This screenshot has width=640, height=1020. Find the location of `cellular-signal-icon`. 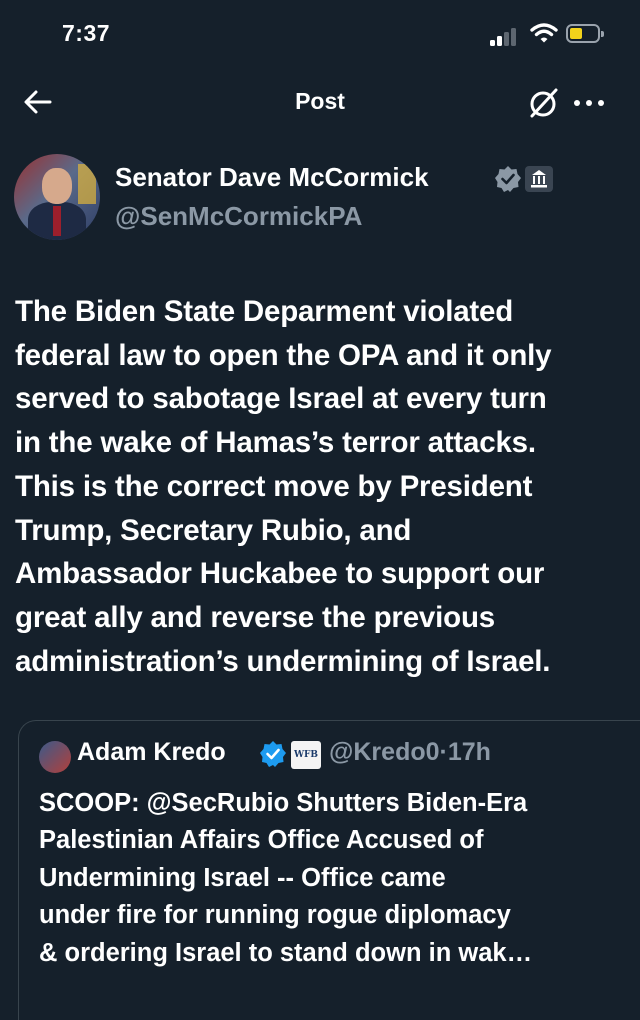

cellular-signal-icon is located at coordinates (507, 36).